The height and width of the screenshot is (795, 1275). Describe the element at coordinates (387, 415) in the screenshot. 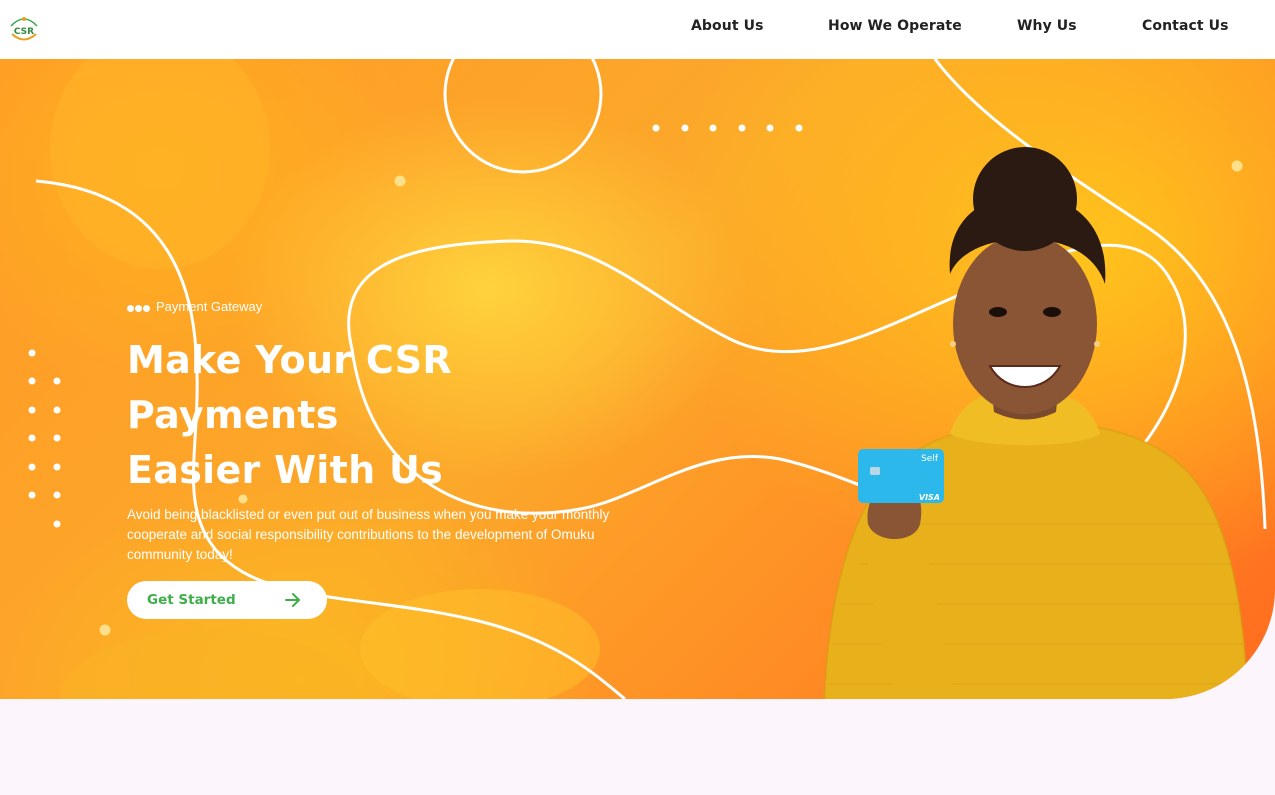

I see `hero-headline: Make Your CSR Payments Easier With Us` at that location.